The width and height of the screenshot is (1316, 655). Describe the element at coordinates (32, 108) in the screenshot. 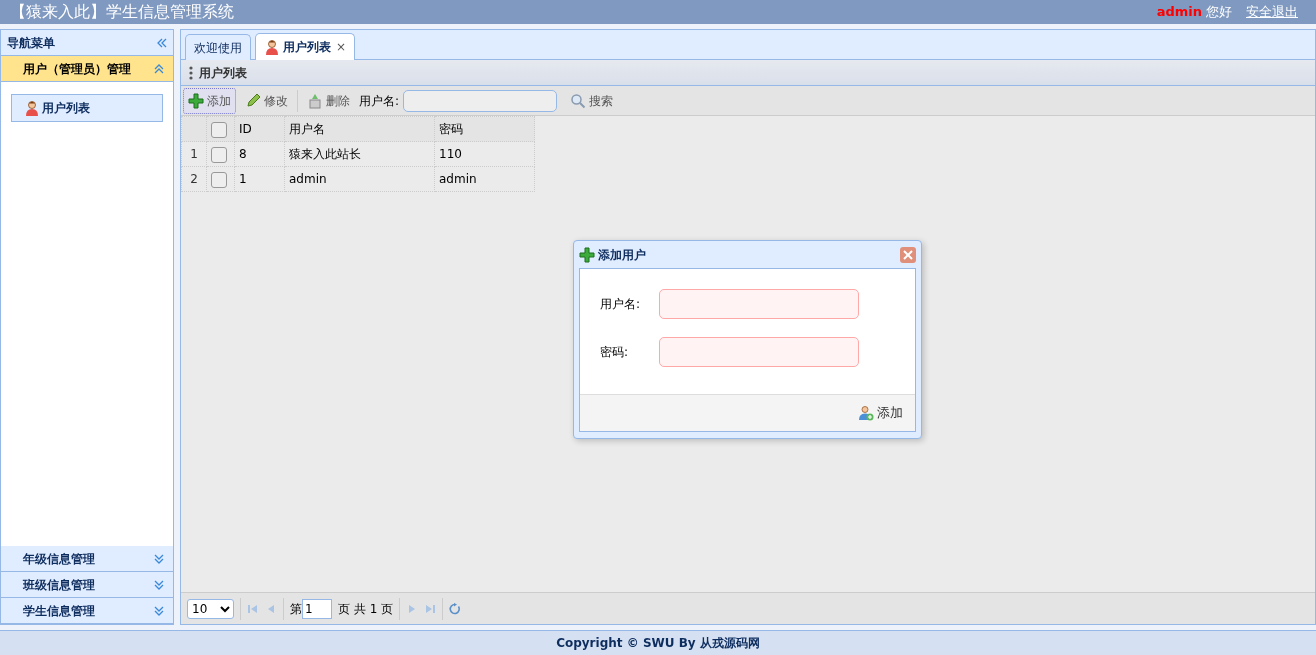

I see `user-icon` at that location.